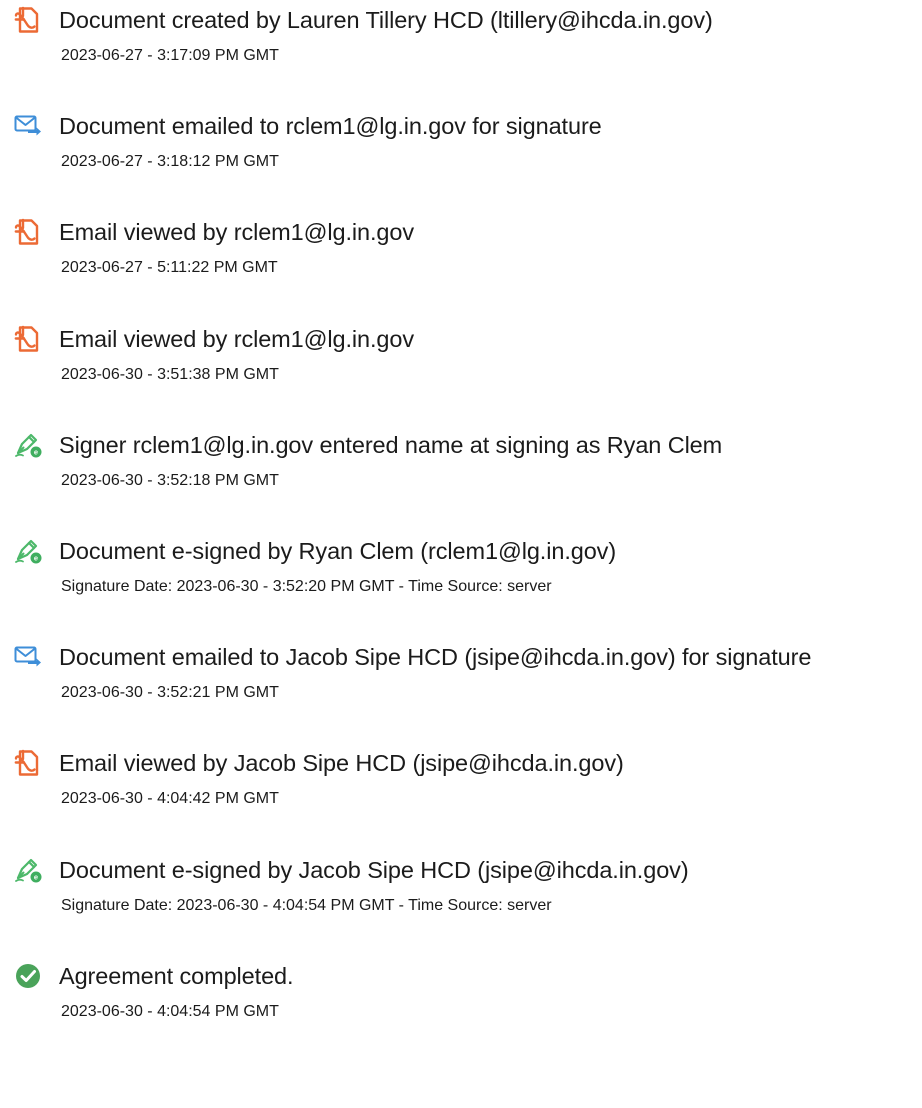 The image size is (922, 1108). Describe the element at coordinates (170, 1011) in the screenshot. I see `history-entry-timestamp: 2023-06-30 - 4:04:54 PM GMT` at that location.